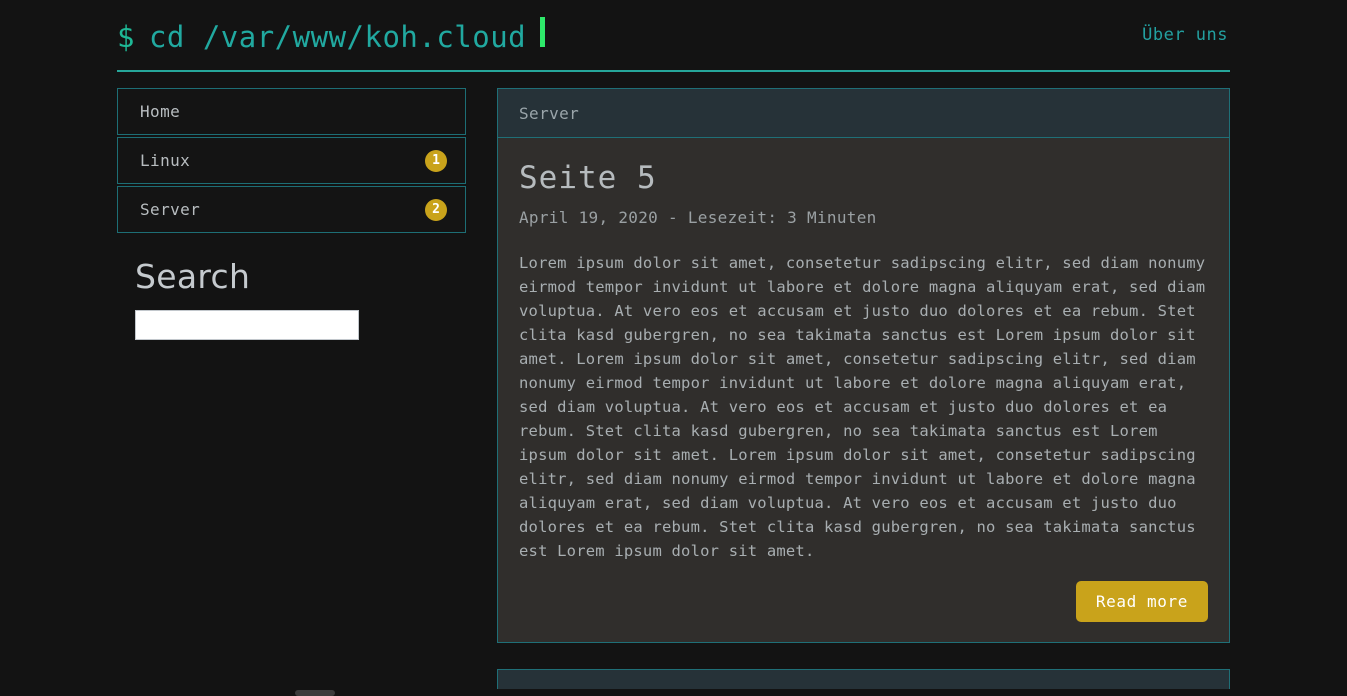 This screenshot has height=696, width=1347. Describe the element at coordinates (337, 36) in the screenshot. I see `prompt-command-text: cd /var/www/koh.cloud` at that location.